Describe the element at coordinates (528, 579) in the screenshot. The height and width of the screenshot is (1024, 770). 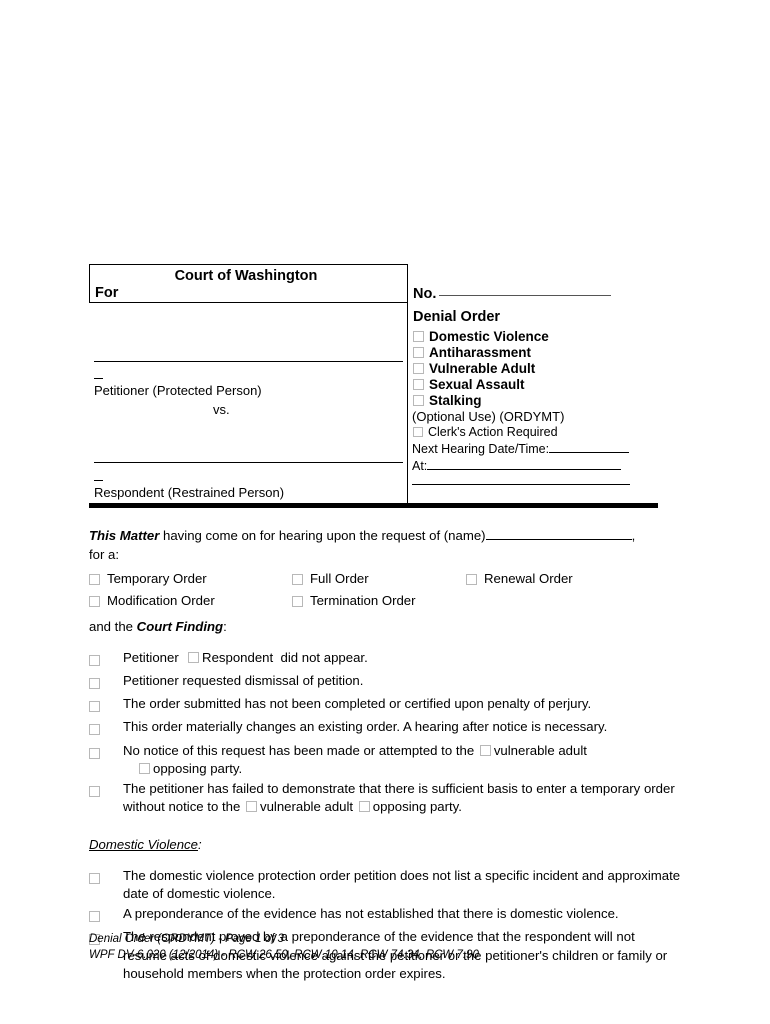
I see `option-label: Renewal Order` at that location.